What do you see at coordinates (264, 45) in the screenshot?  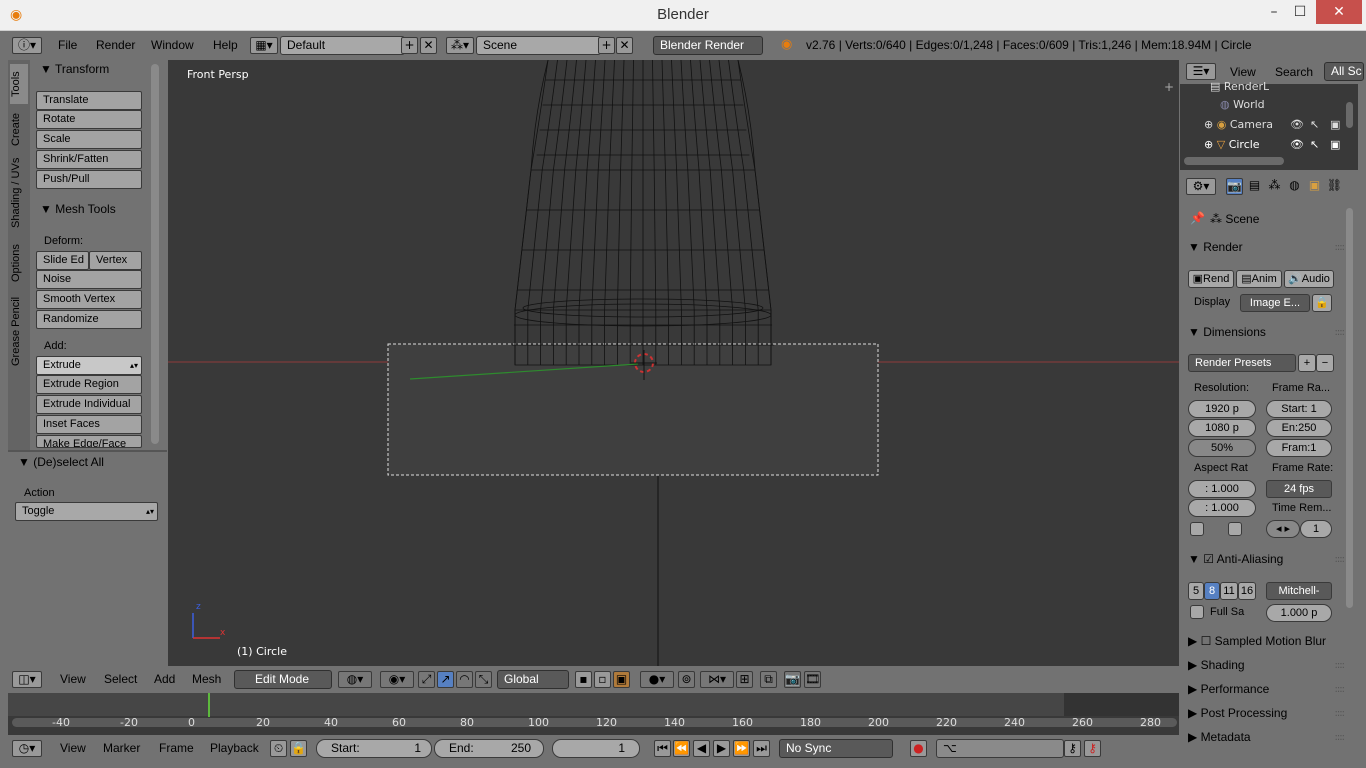 I see `layout-icon: ▦▾` at bounding box center [264, 45].